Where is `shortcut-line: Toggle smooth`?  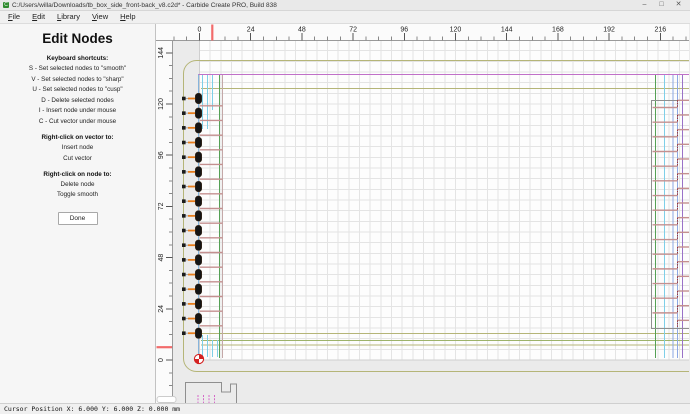 shortcut-line: Toggle smooth is located at coordinates (77, 195).